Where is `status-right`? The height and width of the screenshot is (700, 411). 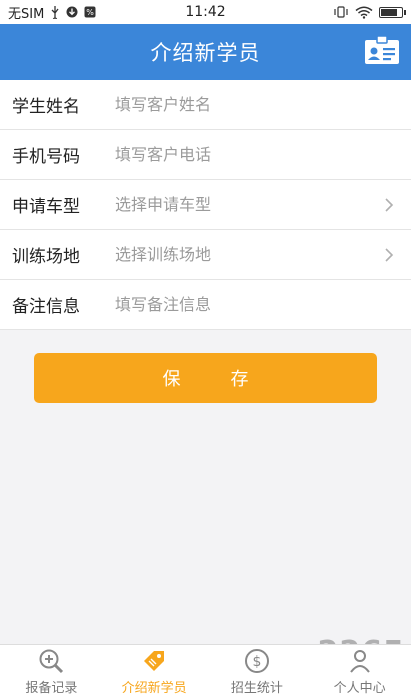
status-right is located at coordinates (369, 12).